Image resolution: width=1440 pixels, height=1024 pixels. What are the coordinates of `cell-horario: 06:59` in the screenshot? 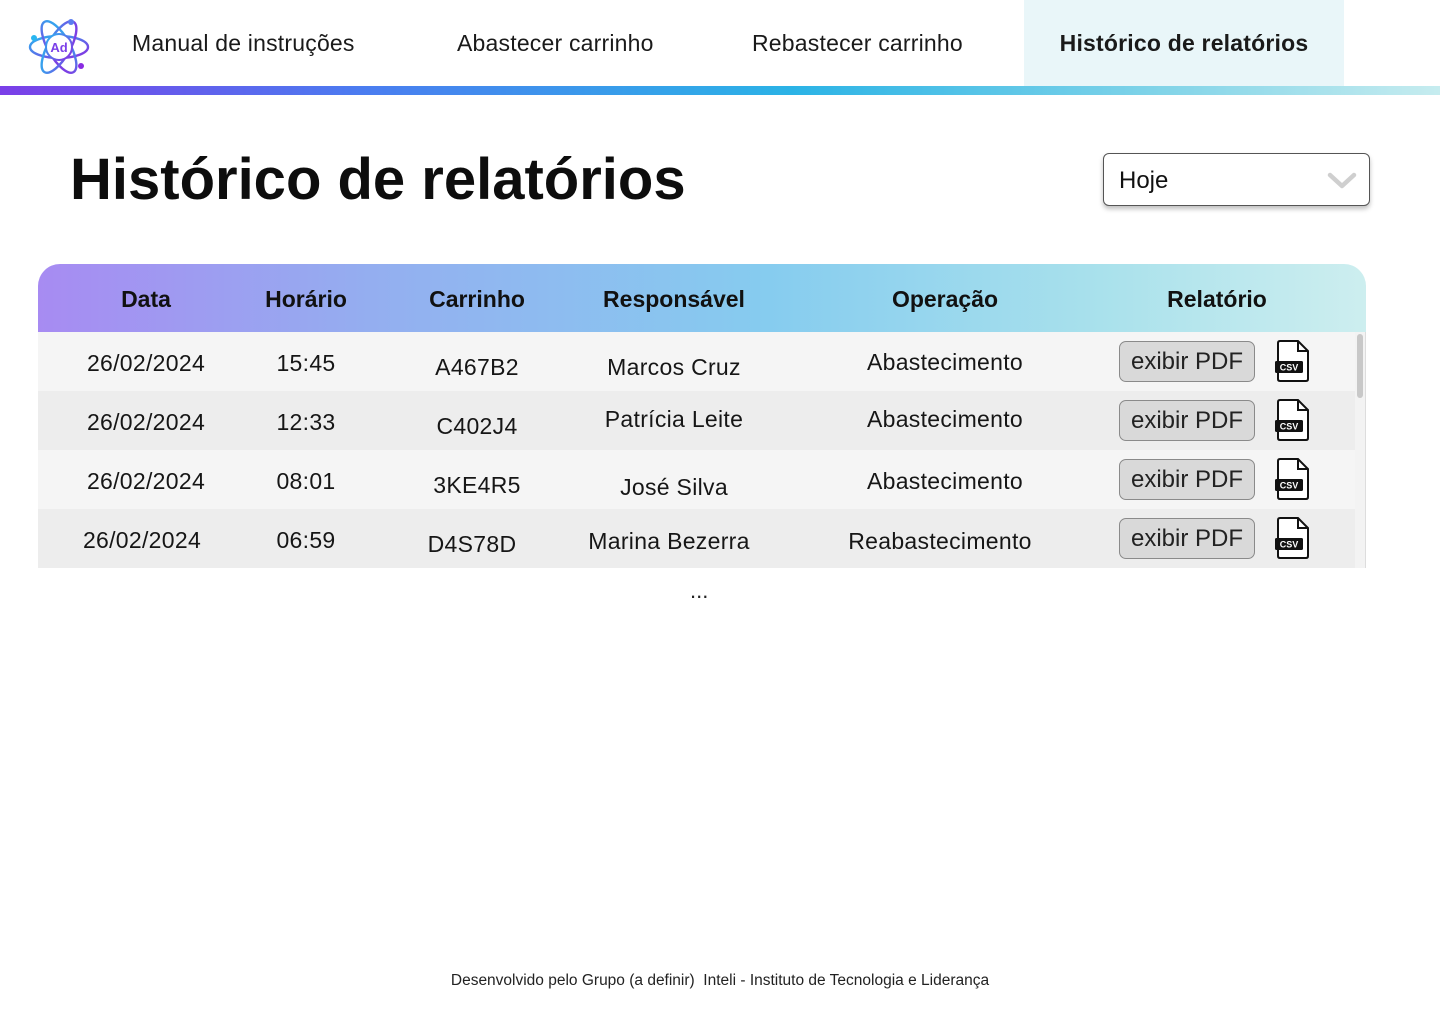 It's located at (306, 540).